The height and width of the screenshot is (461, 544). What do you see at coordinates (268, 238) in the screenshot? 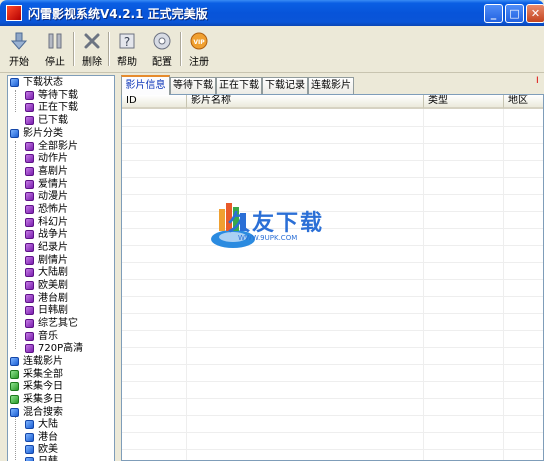
I see `watermark-url: WWW.9UPK.COM` at bounding box center [268, 238].